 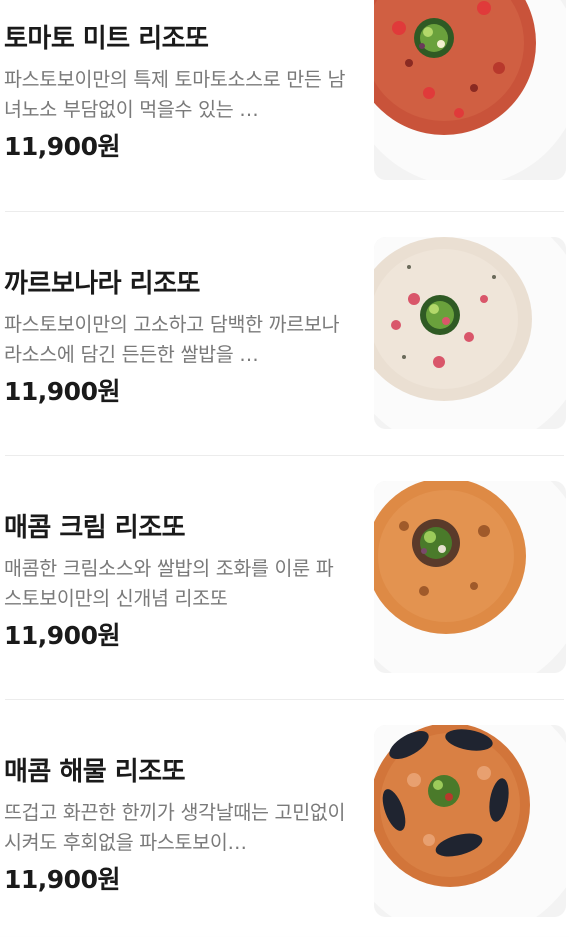 I want to click on carbonara-risotto-photo, so click(x=470, y=333).